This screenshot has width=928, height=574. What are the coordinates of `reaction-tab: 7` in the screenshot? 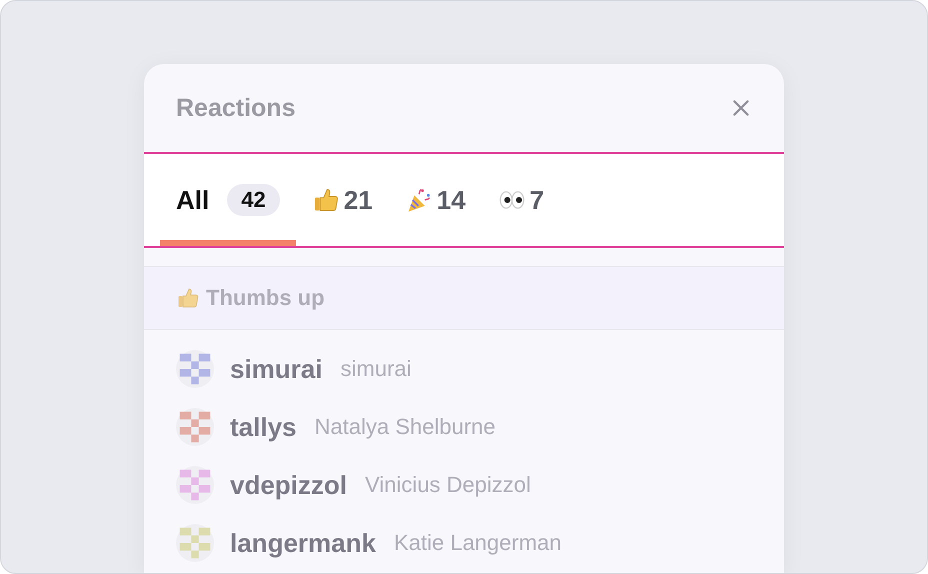 It's located at (521, 200).